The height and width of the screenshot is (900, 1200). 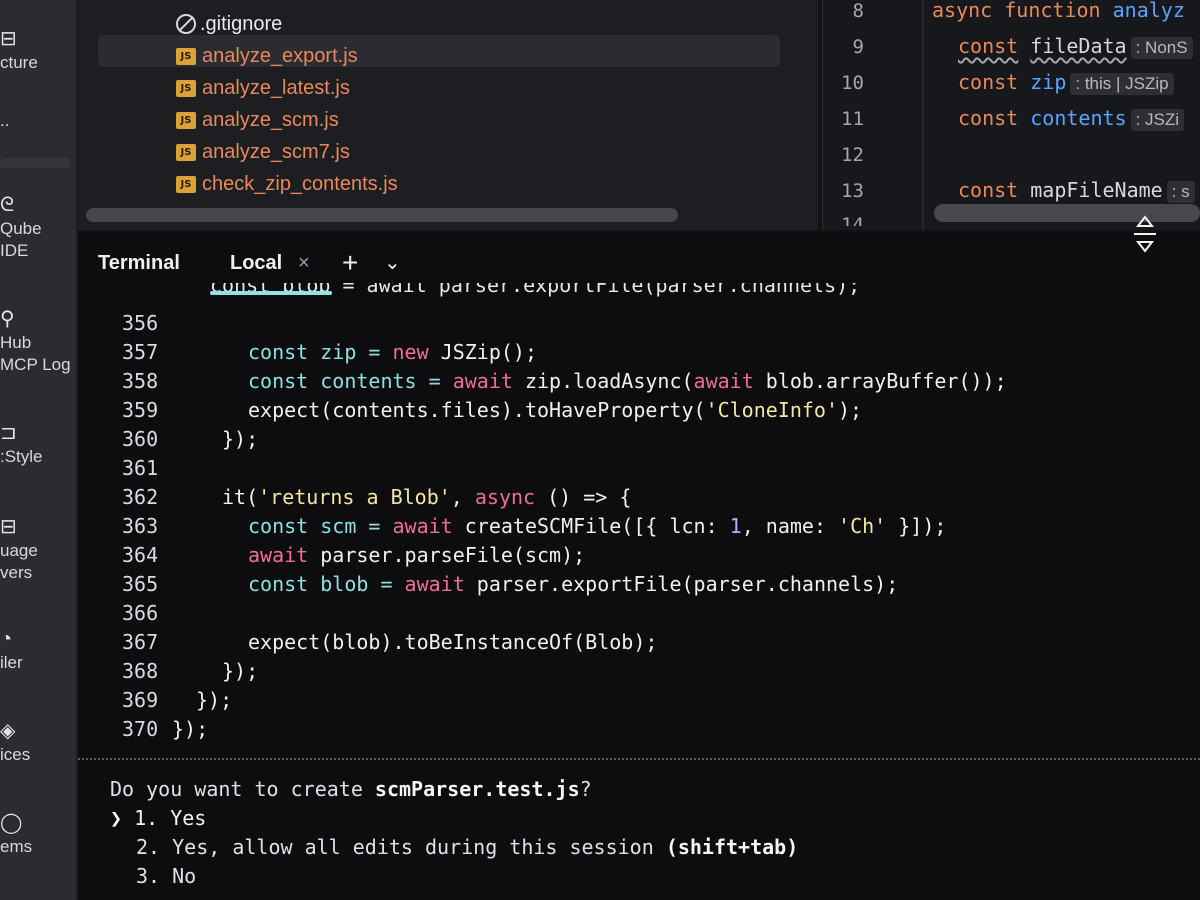 I want to click on editor-line-number: 14, so click(x=852, y=220).